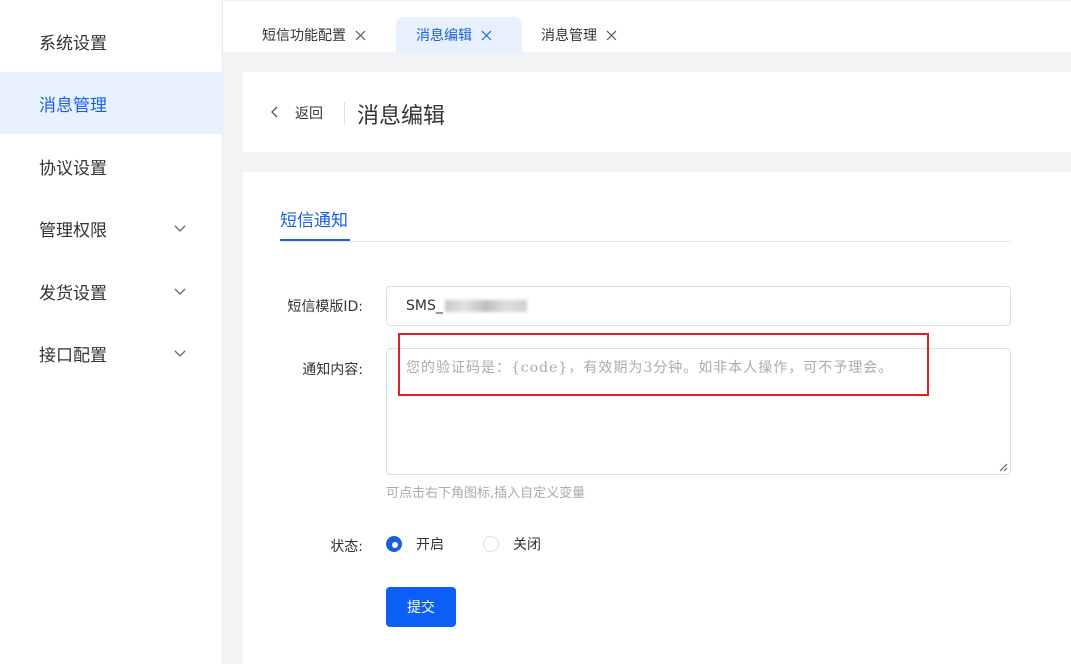 The height and width of the screenshot is (664, 1071). I want to click on status-radio-on: 开启, so click(415, 544).